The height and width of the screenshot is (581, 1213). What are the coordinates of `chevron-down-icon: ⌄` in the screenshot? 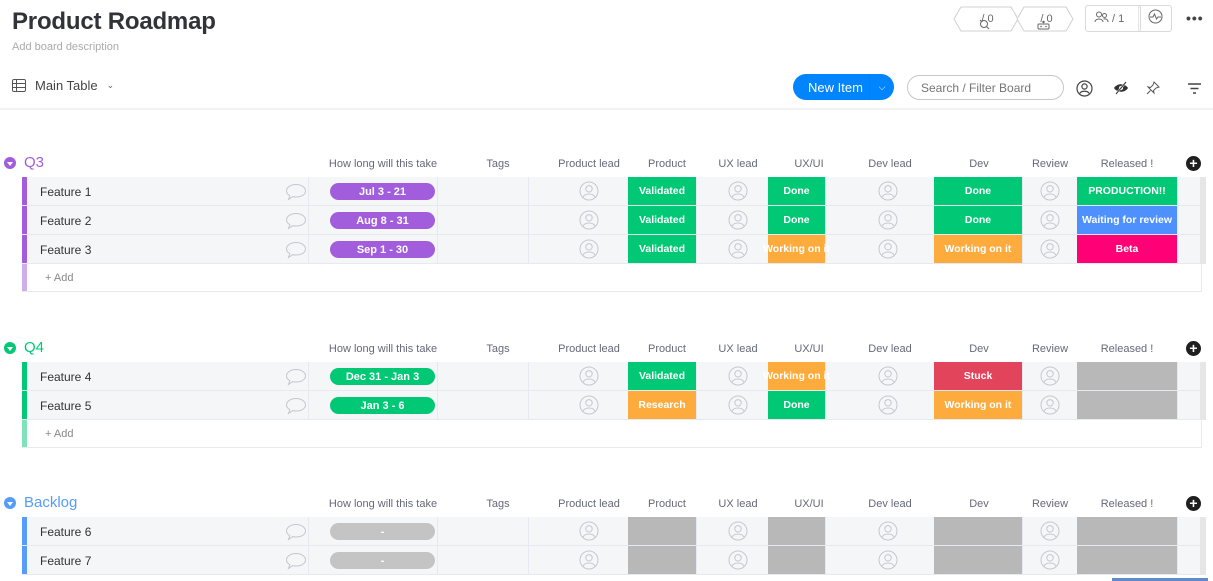 It's located at (111, 85).